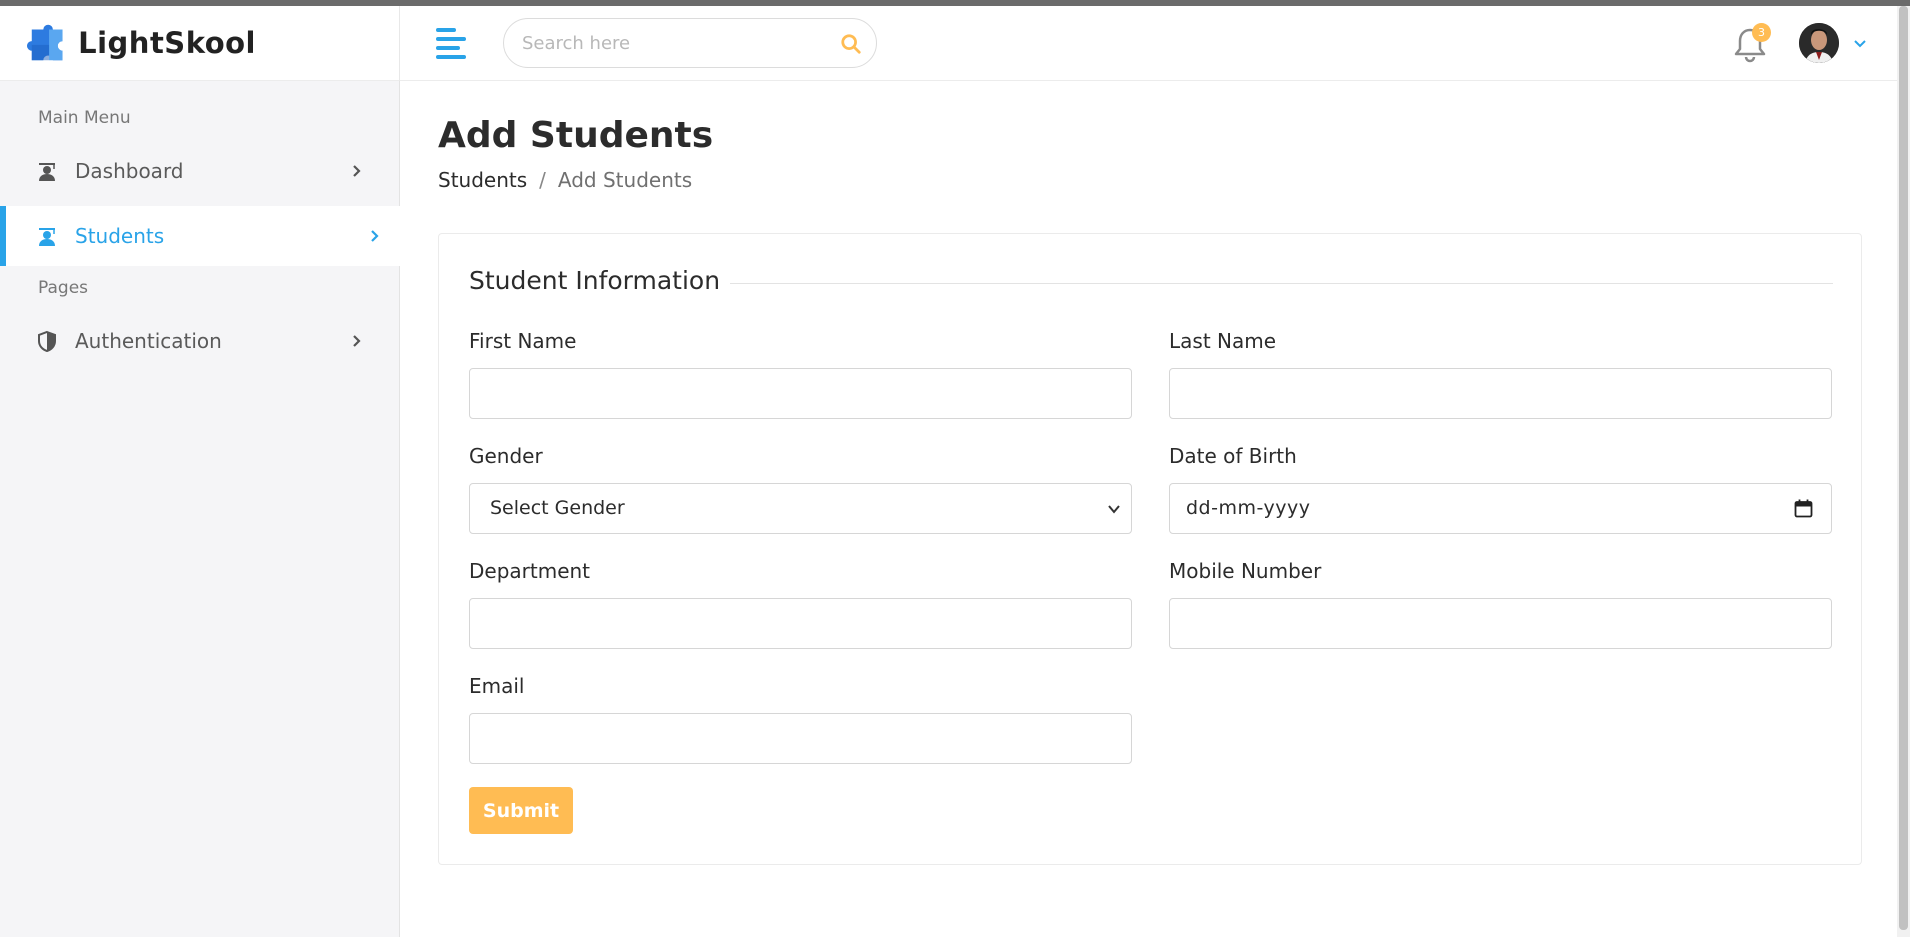 The width and height of the screenshot is (1910, 937). What do you see at coordinates (1903, 468) in the screenshot?
I see `scrollbar-thumb` at bounding box center [1903, 468].